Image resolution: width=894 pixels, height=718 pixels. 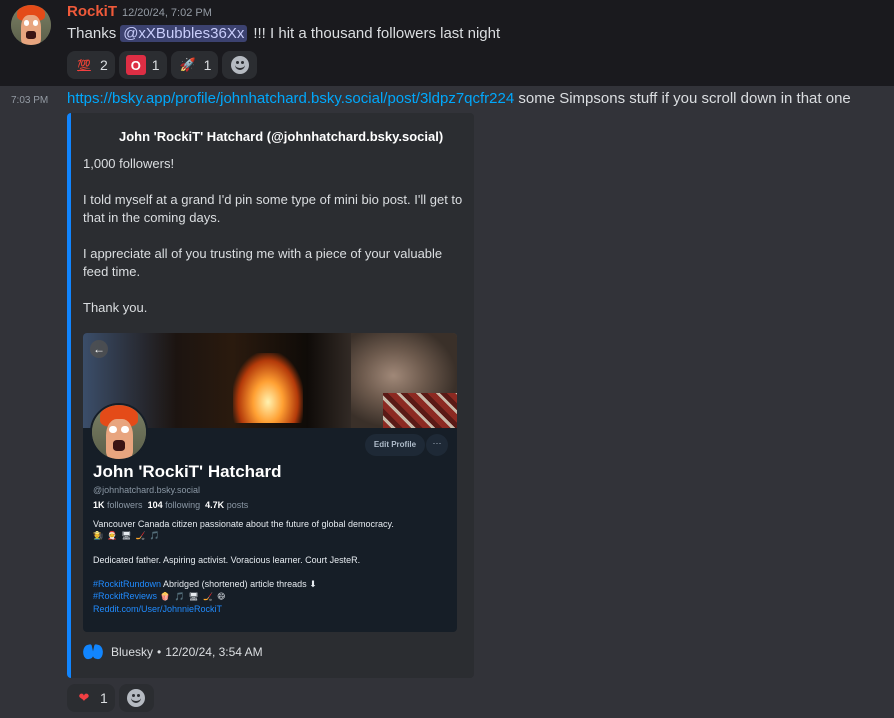 I want to click on back-arrow-icon: ←, so click(x=99, y=349).